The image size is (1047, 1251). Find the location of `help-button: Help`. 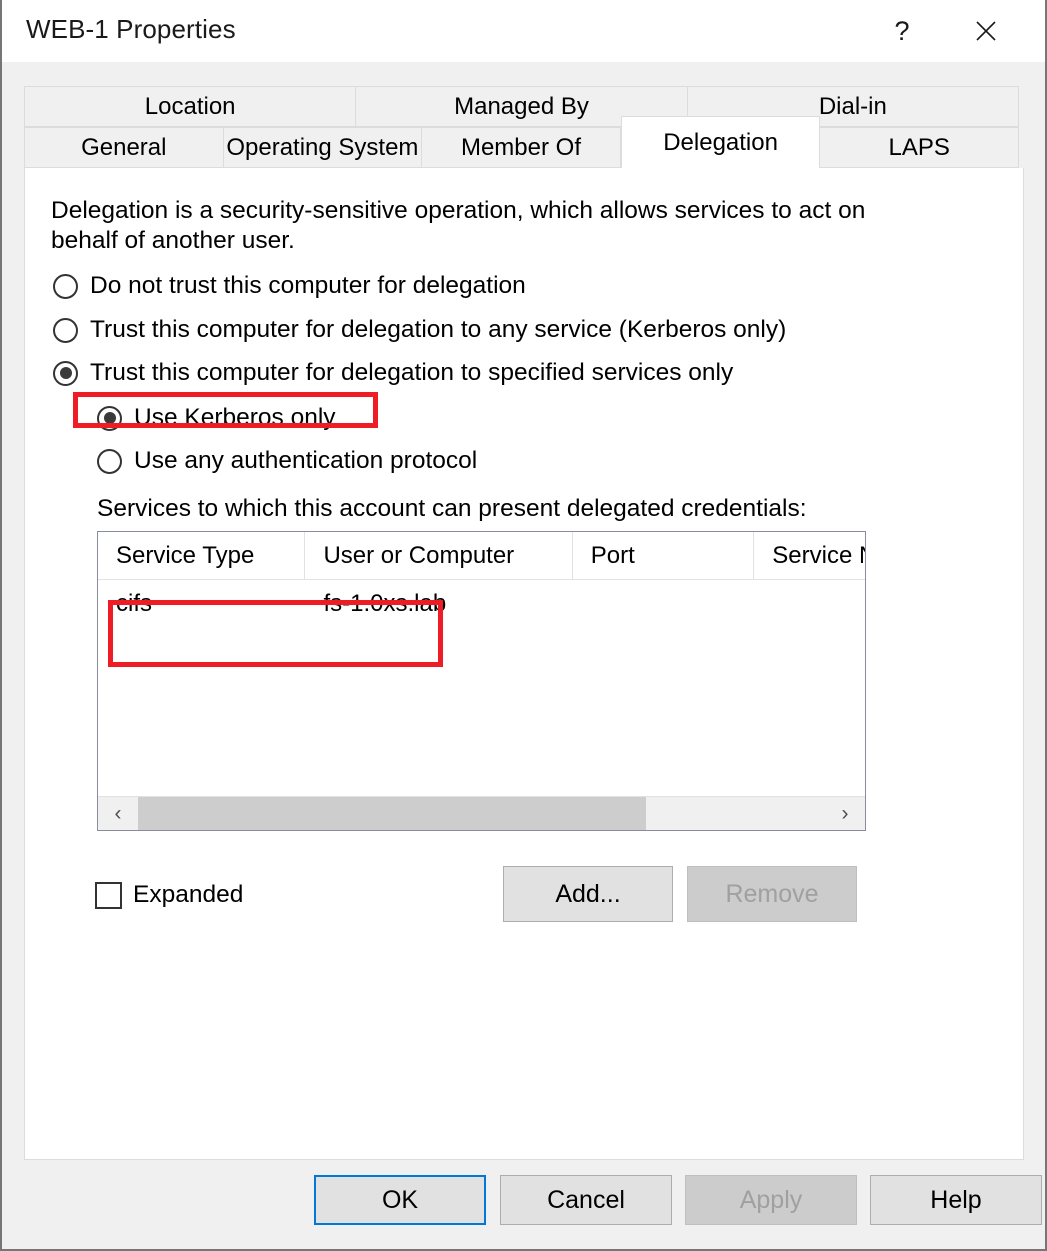

help-button: Help is located at coordinates (956, 1200).